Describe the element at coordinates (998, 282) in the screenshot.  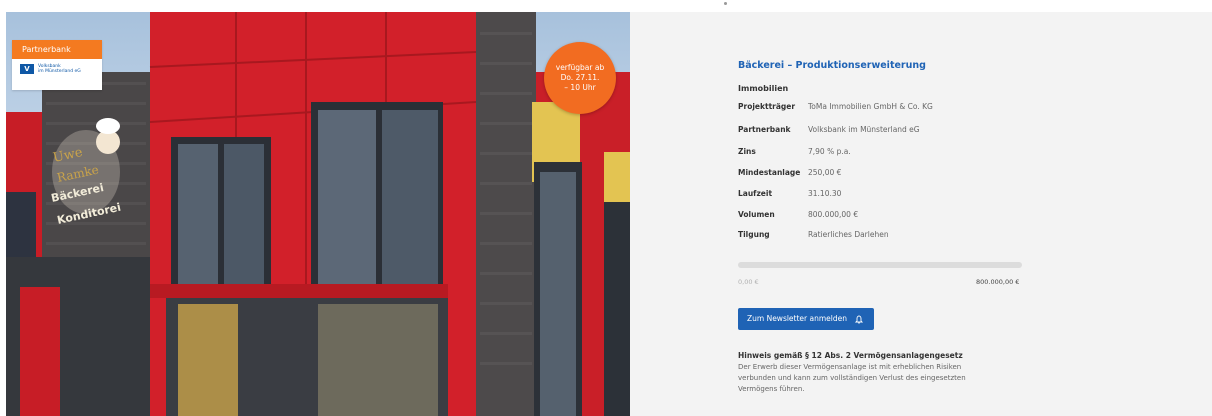
I see `progress-max-label: 800.000,00 €` at that location.